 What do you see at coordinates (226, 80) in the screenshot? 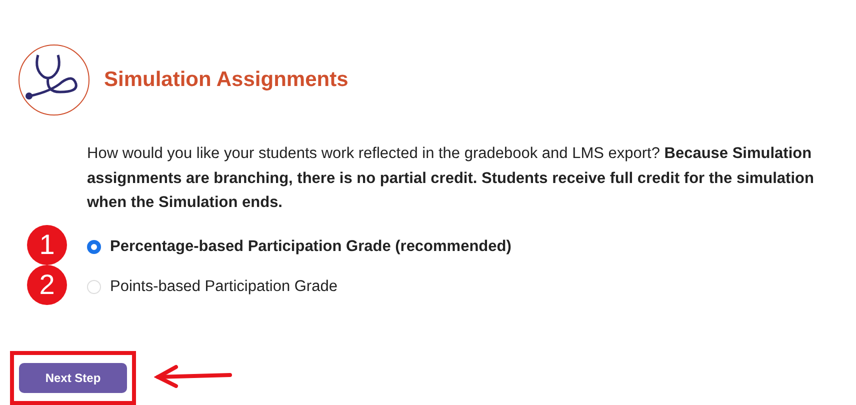
I see `page-title: Simulation Assignments` at bounding box center [226, 80].